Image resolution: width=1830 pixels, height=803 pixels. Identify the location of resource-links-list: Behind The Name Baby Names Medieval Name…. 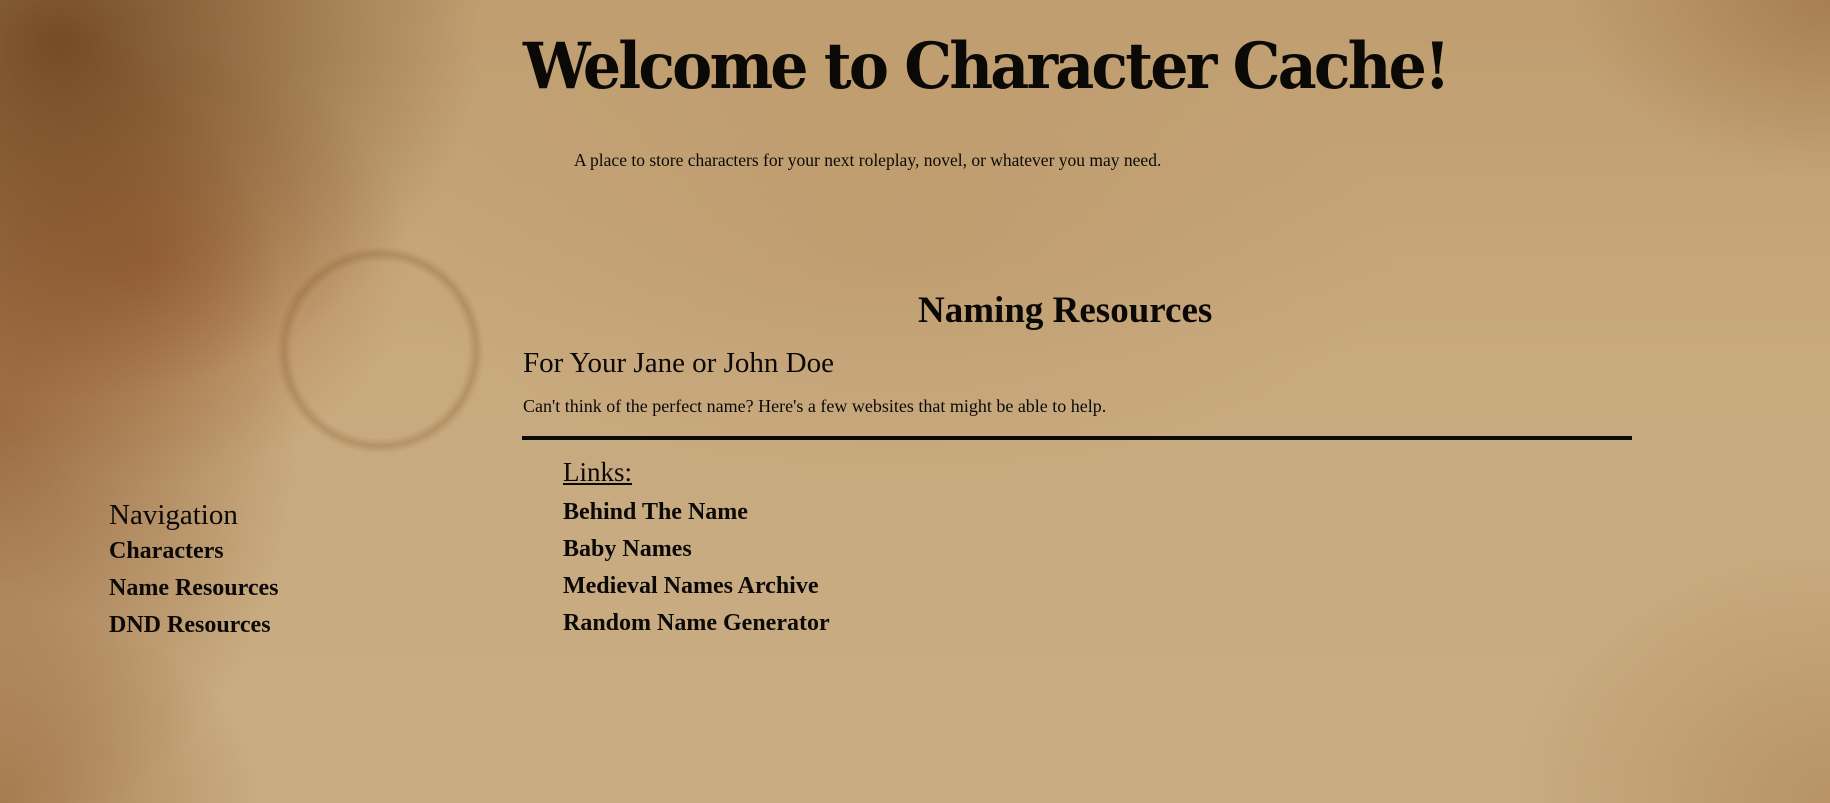
(696, 573).